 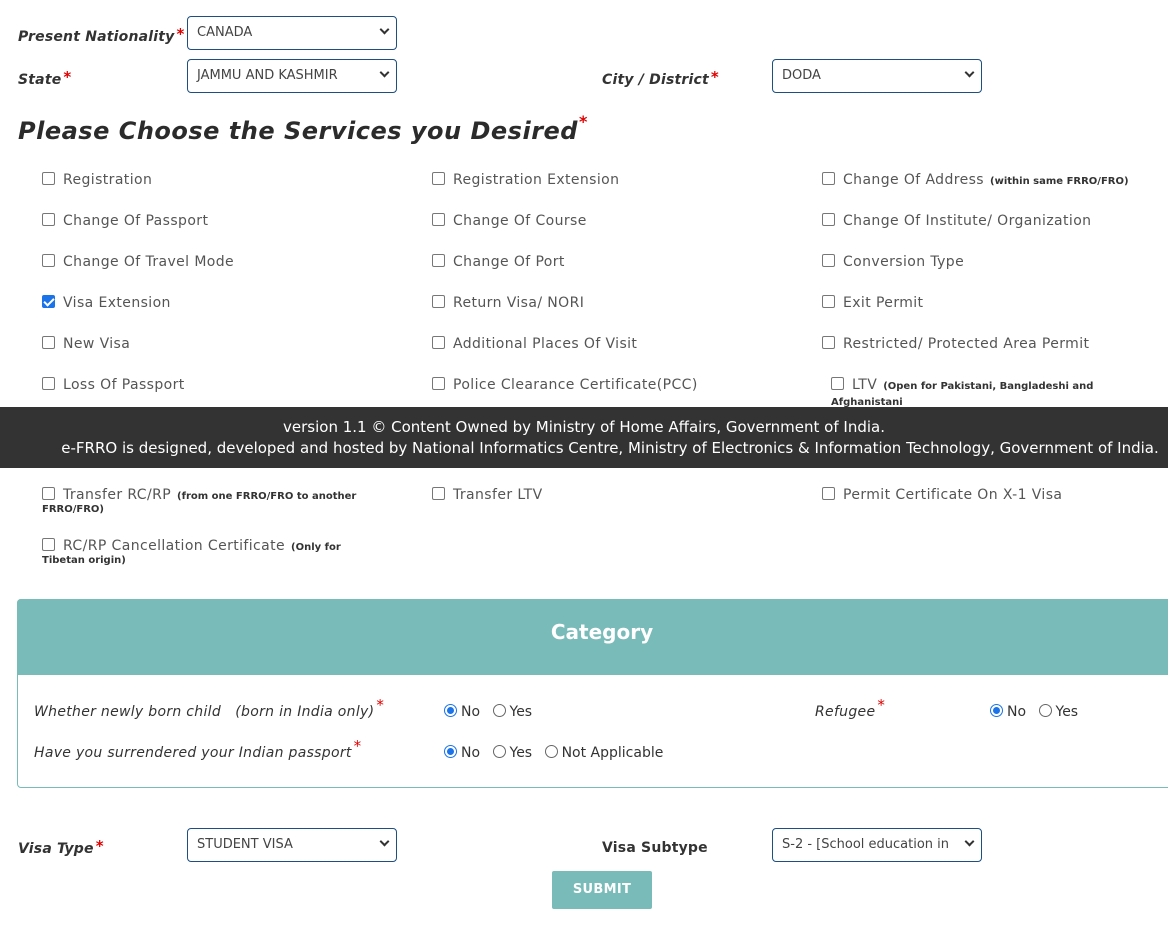 What do you see at coordinates (512, 712) in the screenshot?
I see `newborn-option-yes: Yes` at bounding box center [512, 712].